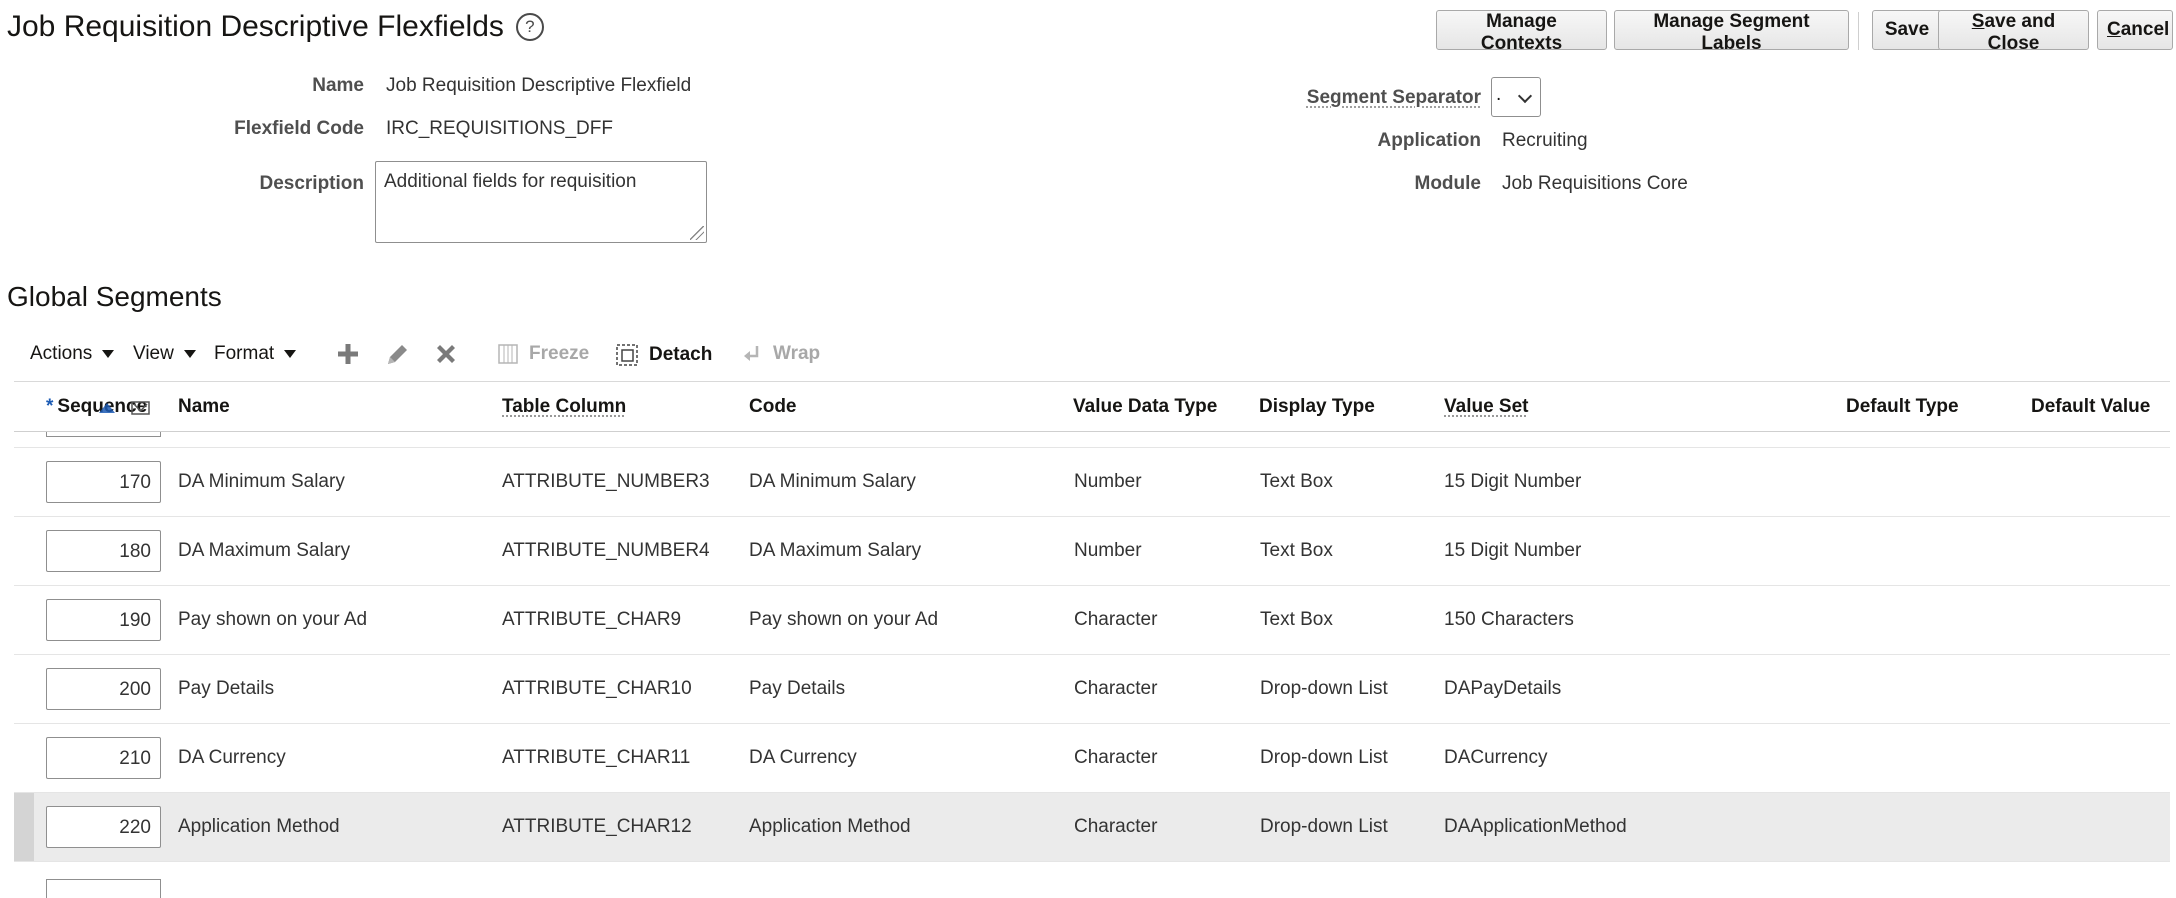 This screenshot has width=2176, height=898. I want to click on cell-name: DA Minimum Salary, so click(261, 481).